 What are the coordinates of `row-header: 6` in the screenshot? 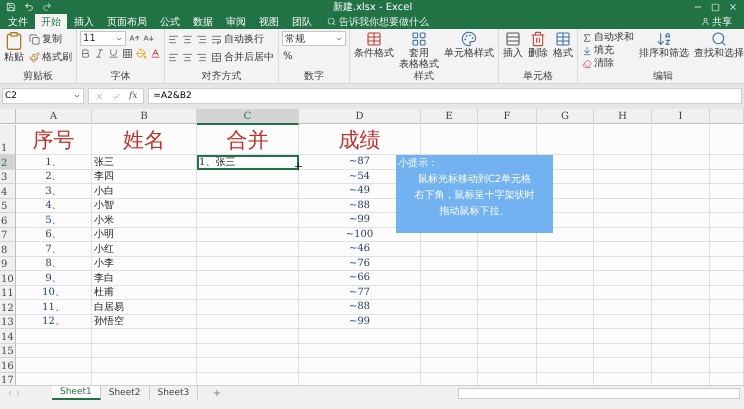 It's located at (8, 220).